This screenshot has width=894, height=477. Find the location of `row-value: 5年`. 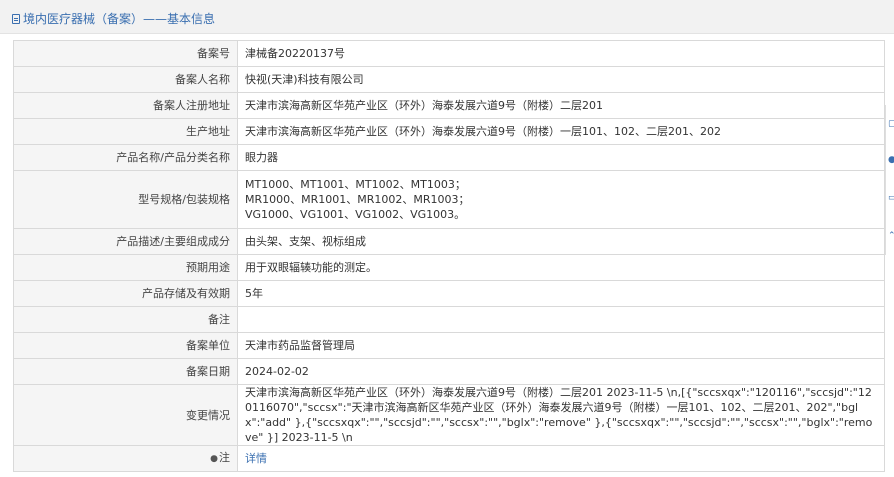

row-value: 5年 is located at coordinates (561, 293).